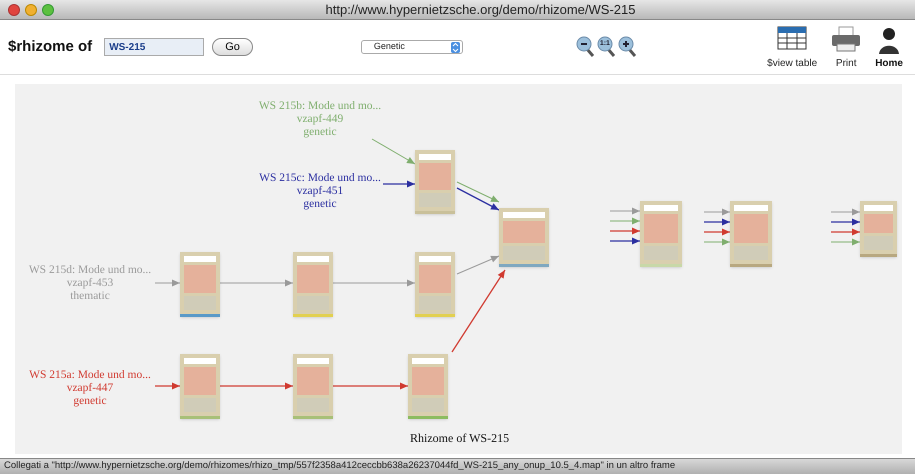 The width and height of the screenshot is (915, 474). What do you see at coordinates (154, 47) in the screenshot?
I see `document-field: WS-215` at bounding box center [154, 47].